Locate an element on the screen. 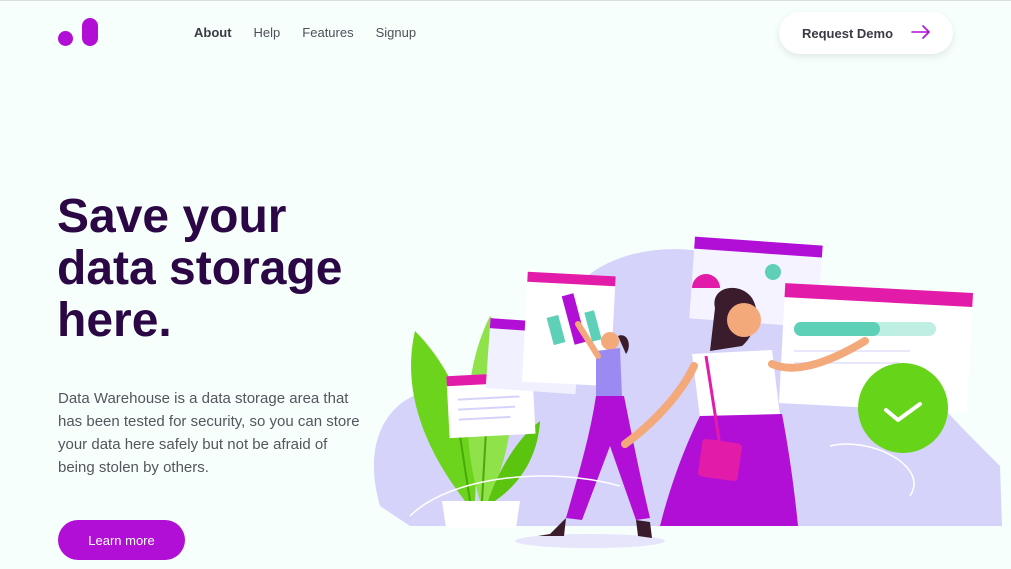 The image size is (1011, 569). request-demo-button: Request Demo is located at coordinates (866, 33).